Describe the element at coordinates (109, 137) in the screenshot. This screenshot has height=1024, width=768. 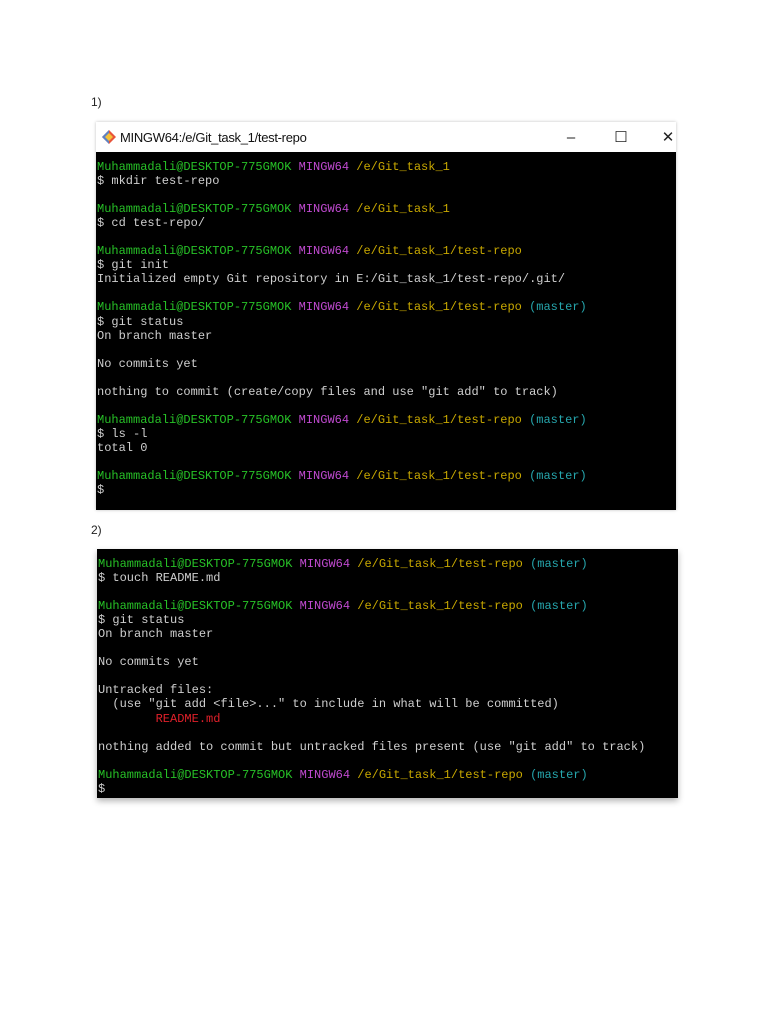
I see `git-bash-icon` at that location.